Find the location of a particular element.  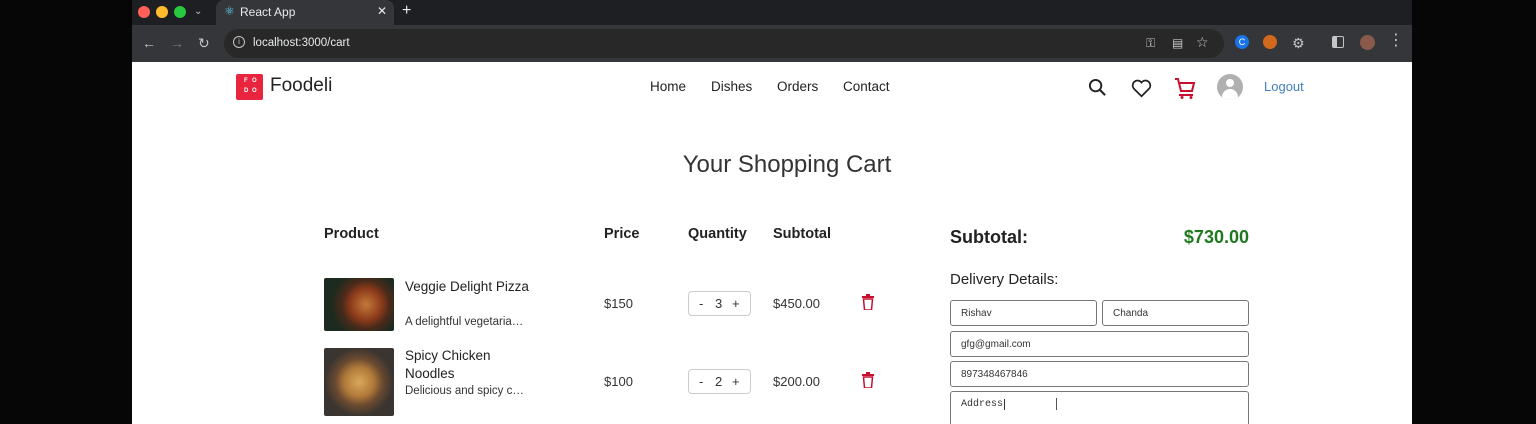

product-description: Delicious and spicy chicken noodles is located at coordinates (466, 391).